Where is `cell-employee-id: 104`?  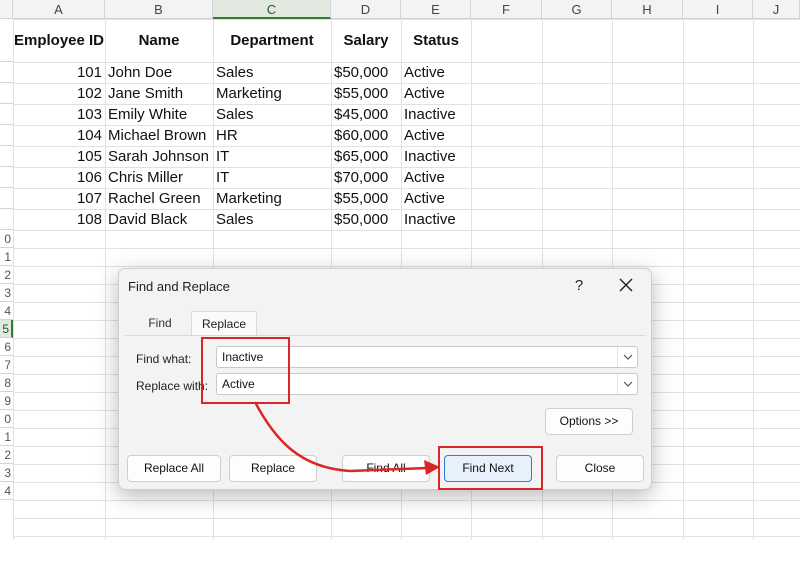 cell-employee-id: 104 is located at coordinates (57, 135).